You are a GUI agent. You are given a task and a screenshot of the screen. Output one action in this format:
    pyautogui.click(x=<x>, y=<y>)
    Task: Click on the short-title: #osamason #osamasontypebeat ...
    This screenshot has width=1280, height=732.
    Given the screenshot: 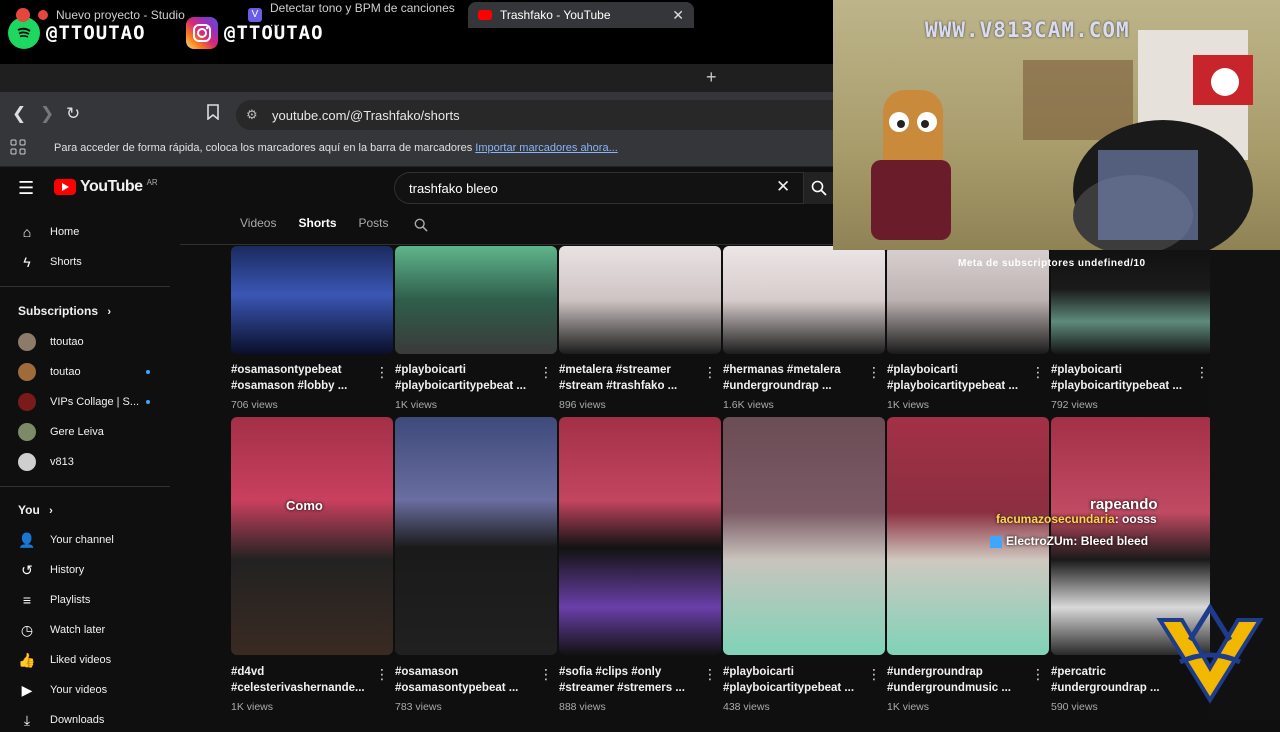 What is the action you would take?
    pyautogui.click(x=466, y=680)
    